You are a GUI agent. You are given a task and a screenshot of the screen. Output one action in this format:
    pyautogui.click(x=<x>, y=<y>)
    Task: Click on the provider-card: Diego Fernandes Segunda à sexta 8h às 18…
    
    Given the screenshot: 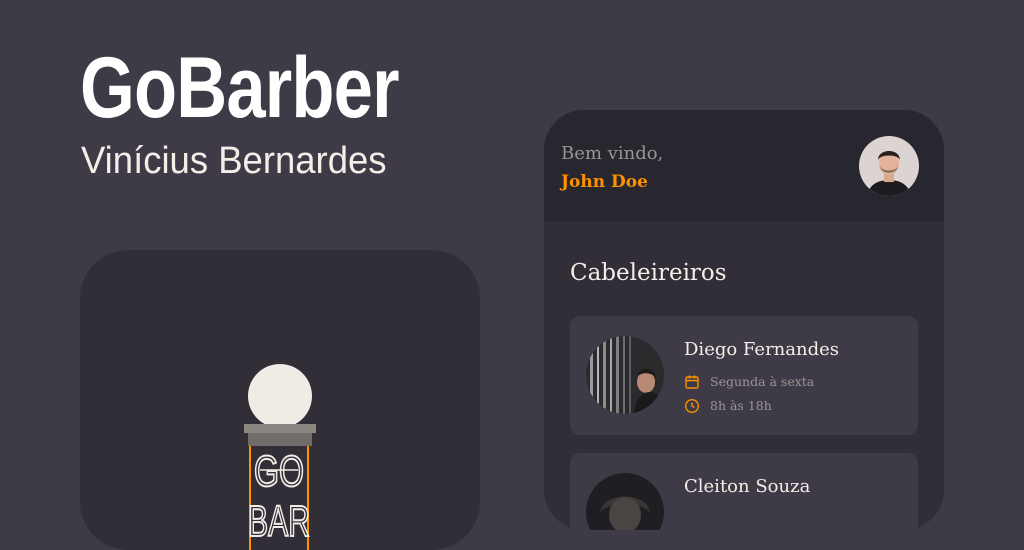 What is the action you would take?
    pyautogui.click(x=744, y=375)
    